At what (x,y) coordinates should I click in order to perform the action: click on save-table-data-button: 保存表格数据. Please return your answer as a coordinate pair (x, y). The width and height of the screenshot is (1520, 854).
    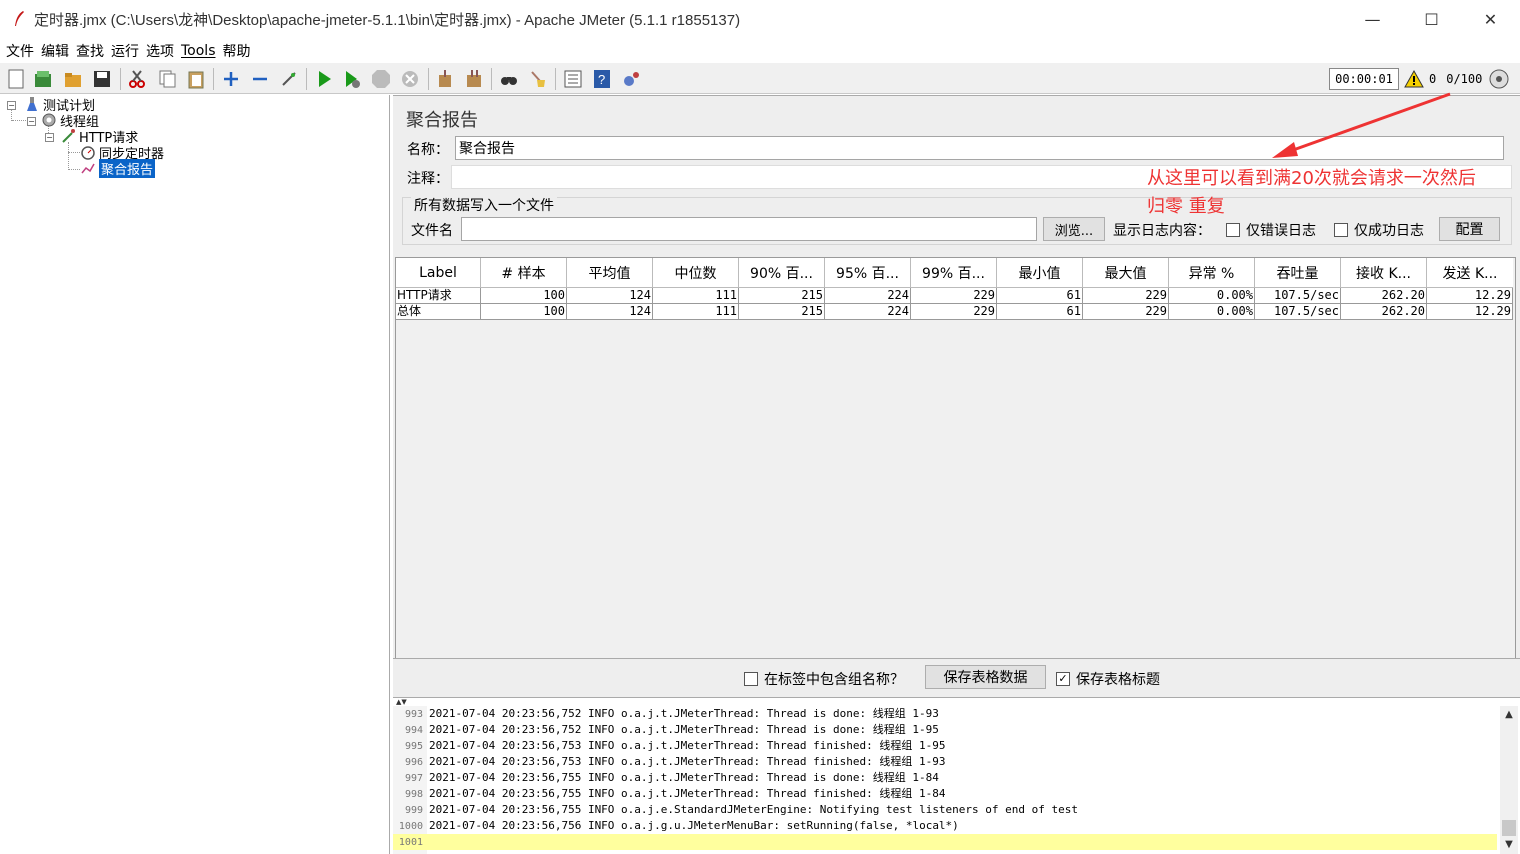
    Looking at the image, I should click on (985, 677).